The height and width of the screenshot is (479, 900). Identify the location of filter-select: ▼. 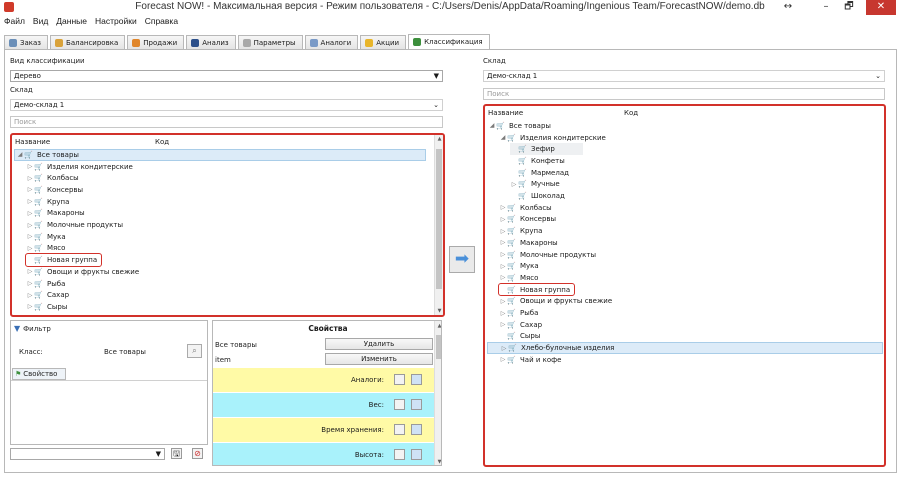
(87, 454).